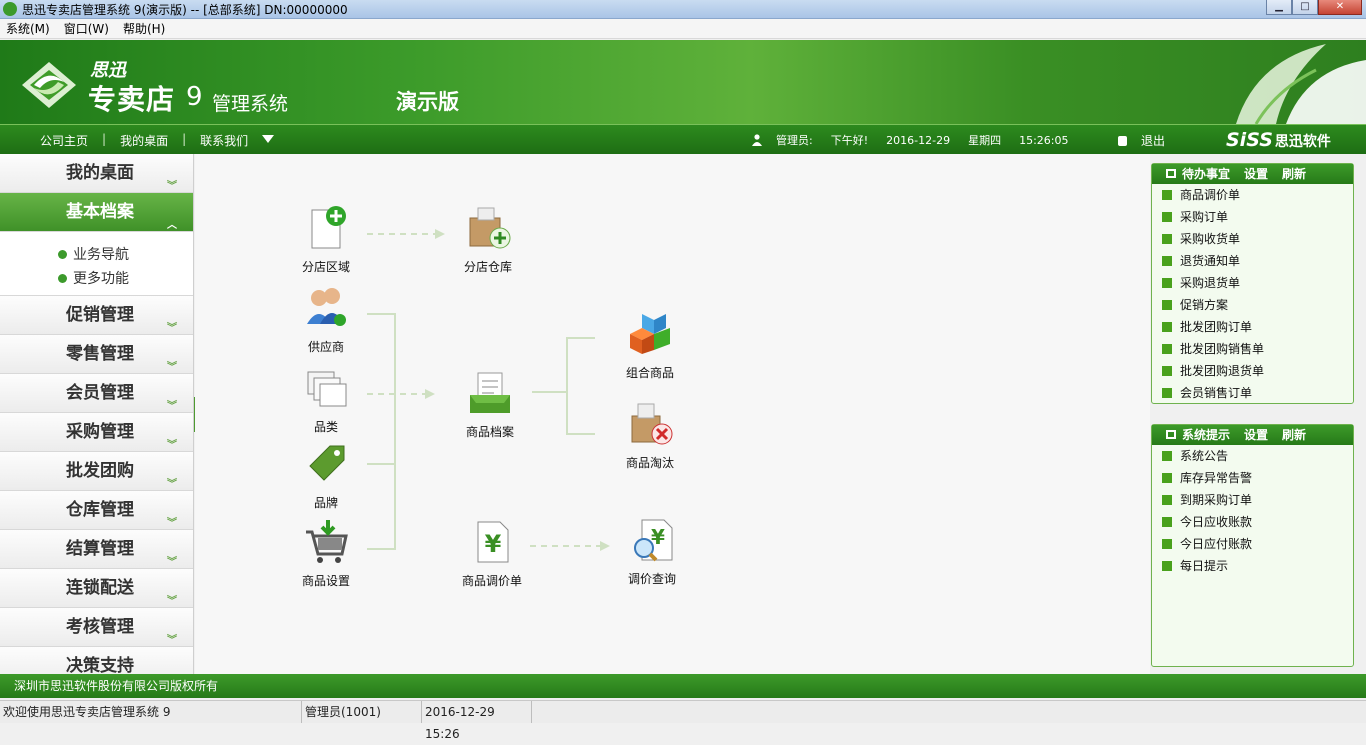  I want to click on node-label: 供应商, so click(325, 347).